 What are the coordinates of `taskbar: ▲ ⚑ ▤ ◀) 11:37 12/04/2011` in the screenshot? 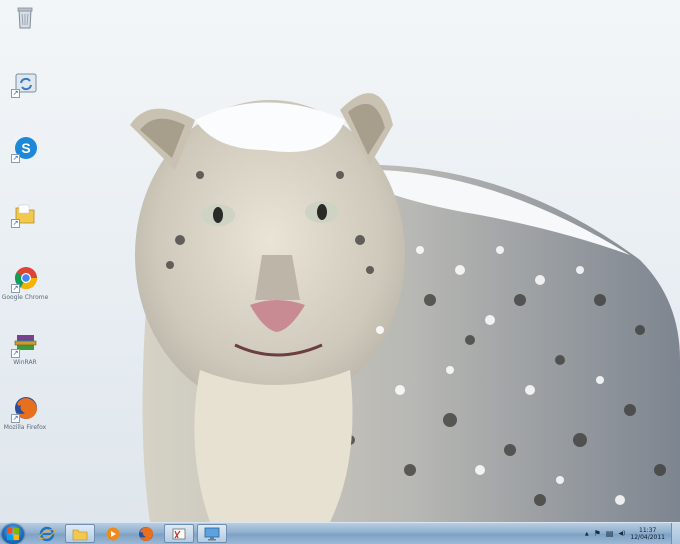 It's located at (340, 533).